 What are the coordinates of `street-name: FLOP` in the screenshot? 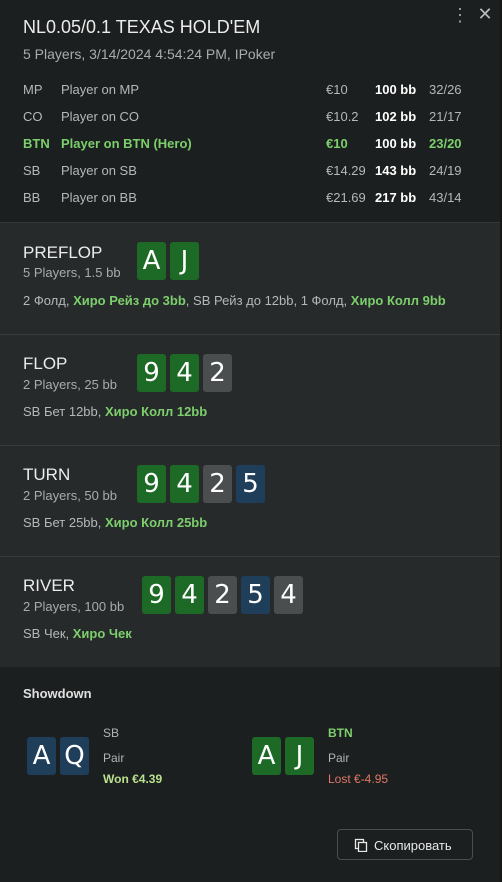 It's located at (45, 363).